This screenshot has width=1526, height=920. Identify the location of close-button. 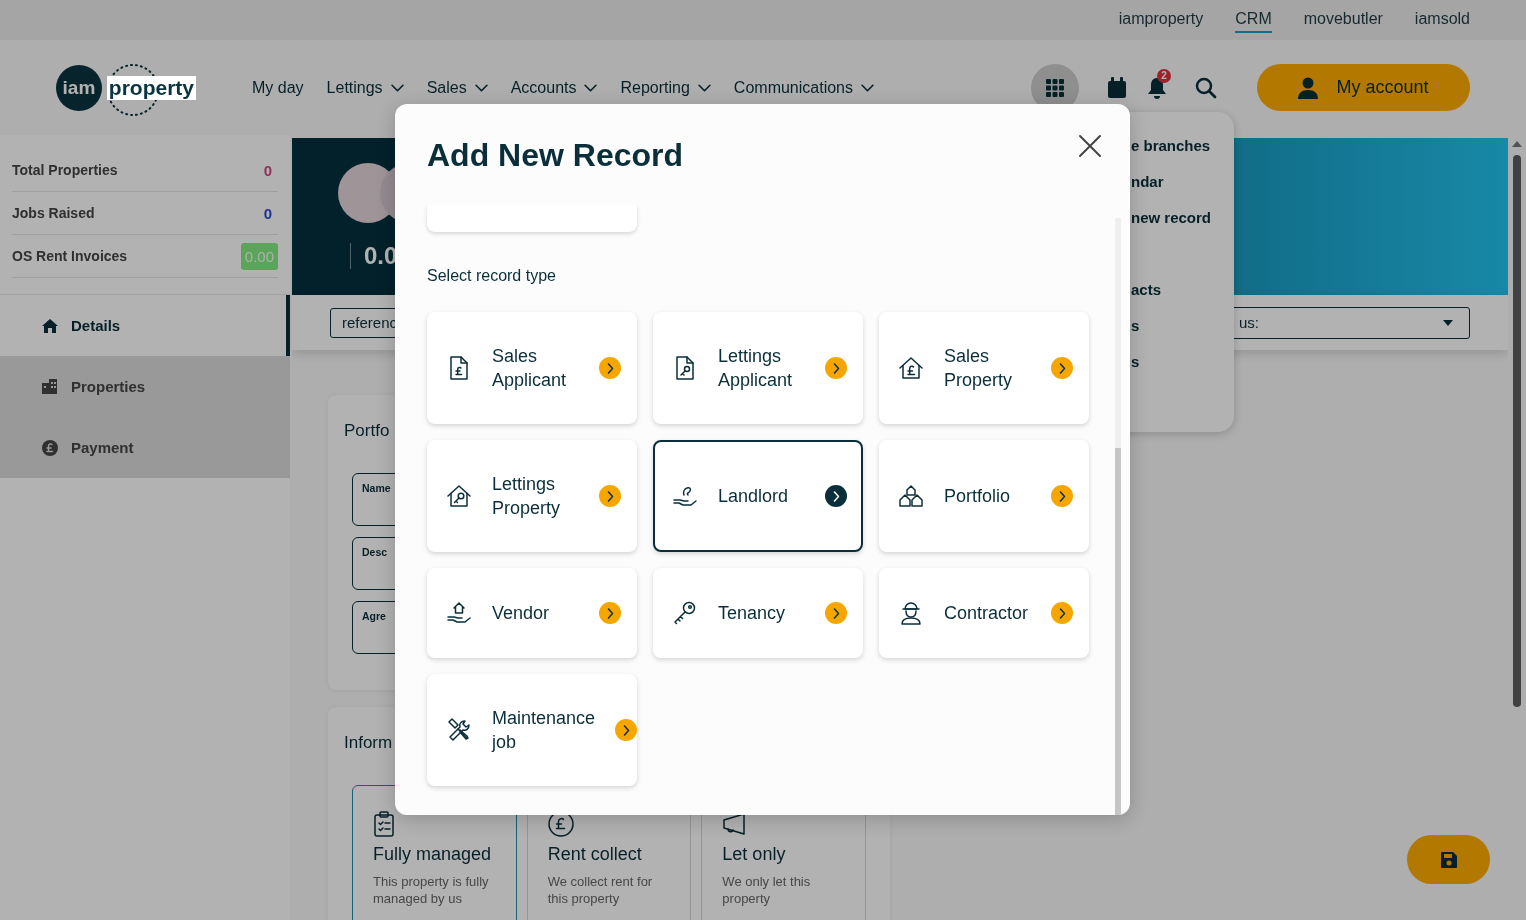
(1090, 146).